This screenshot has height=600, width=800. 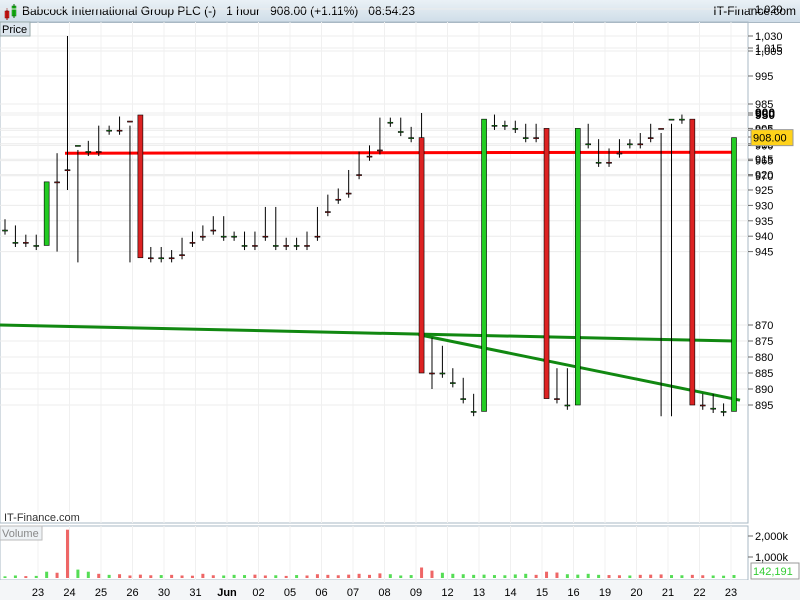 What do you see at coordinates (400, 590) in the screenshot?
I see `x-axis-bg` at bounding box center [400, 590].